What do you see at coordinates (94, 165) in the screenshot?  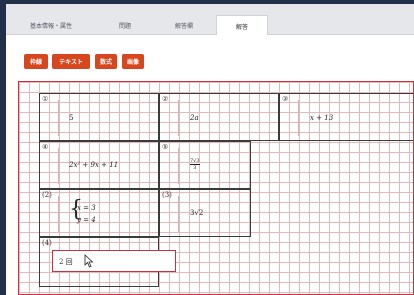 I see `cell-answer: 2x² + 9x + 11` at bounding box center [94, 165].